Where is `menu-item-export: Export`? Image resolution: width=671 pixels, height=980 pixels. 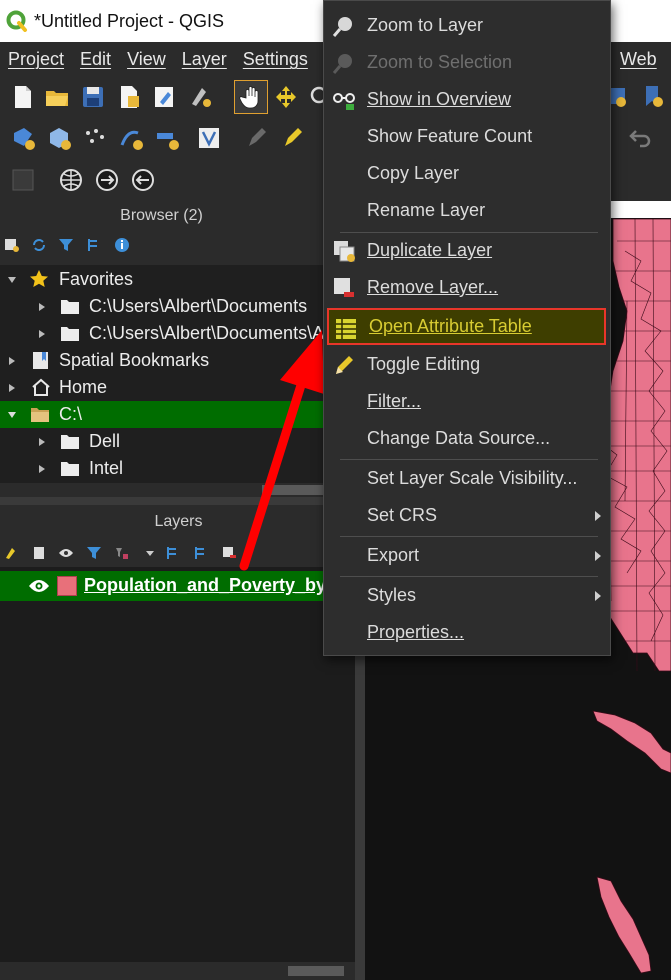
menu-item-export: Export is located at coordinates (467, 555).